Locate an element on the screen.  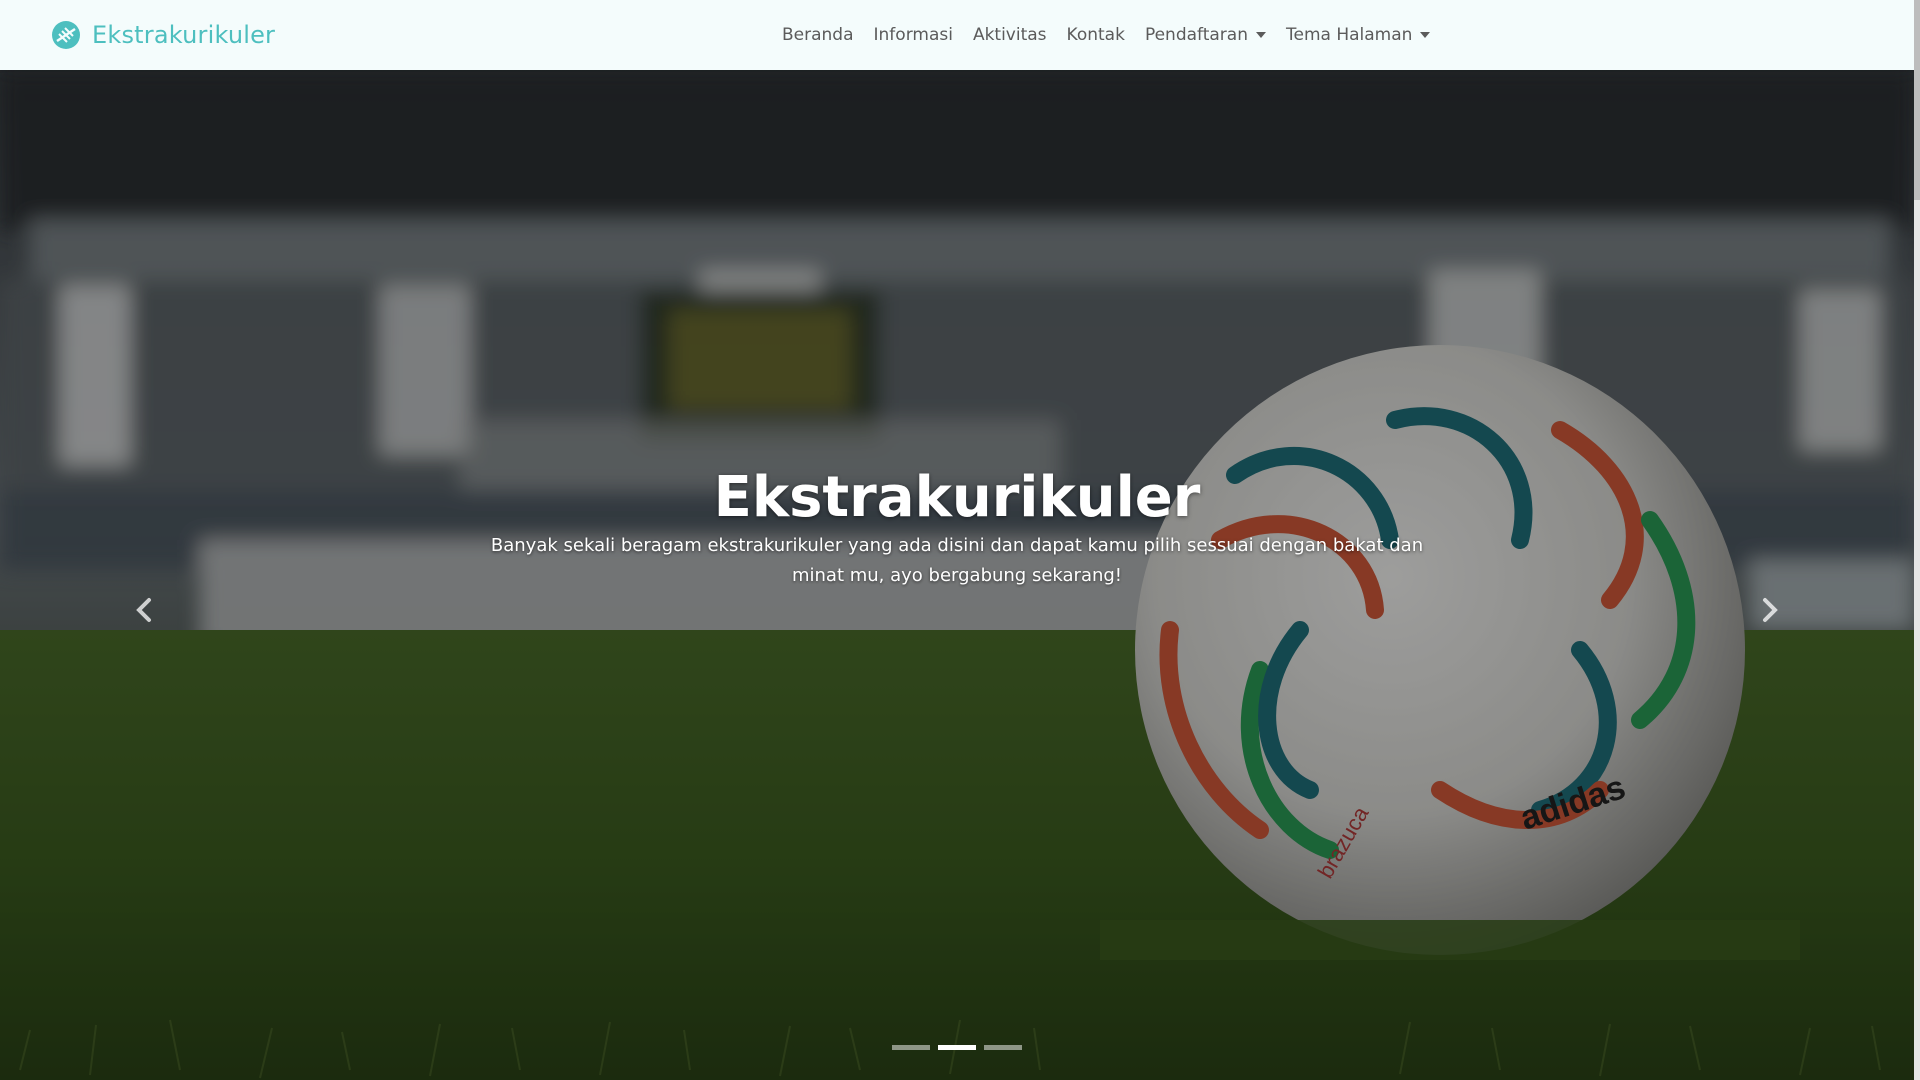
chevron-left-icon is located at coordinates (143, 610).